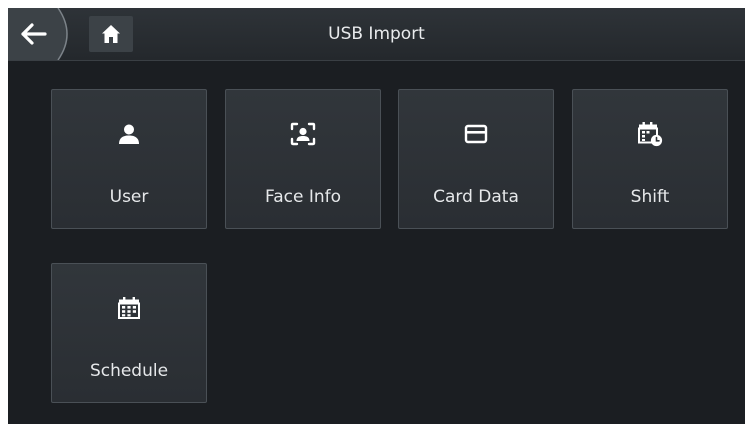  Describe the element at coordinates (129, 333) in the screenshot. I see `schedule-tile: Schedule` at that location.